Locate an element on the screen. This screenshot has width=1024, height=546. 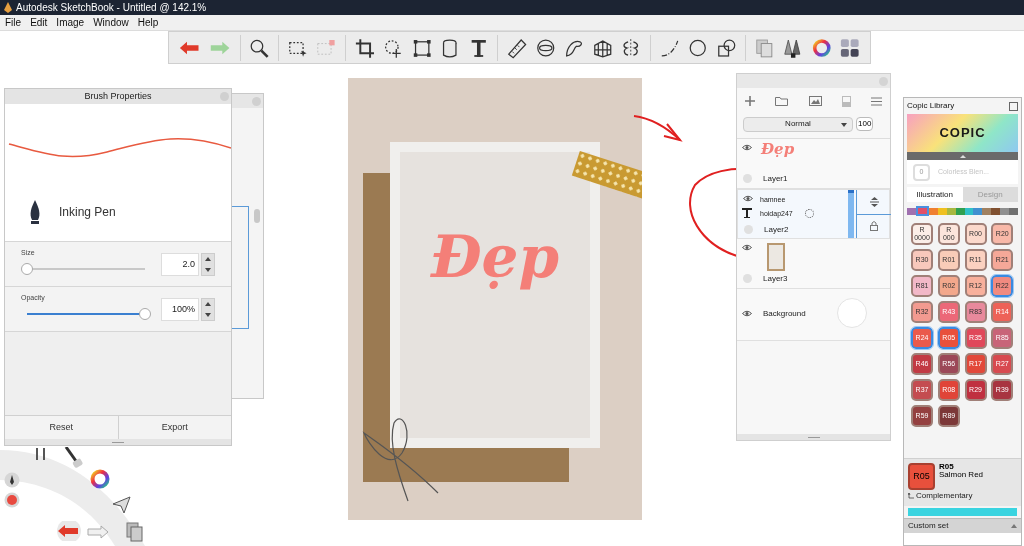
window-title: Brush Properties is located at coordinates (118, 96).